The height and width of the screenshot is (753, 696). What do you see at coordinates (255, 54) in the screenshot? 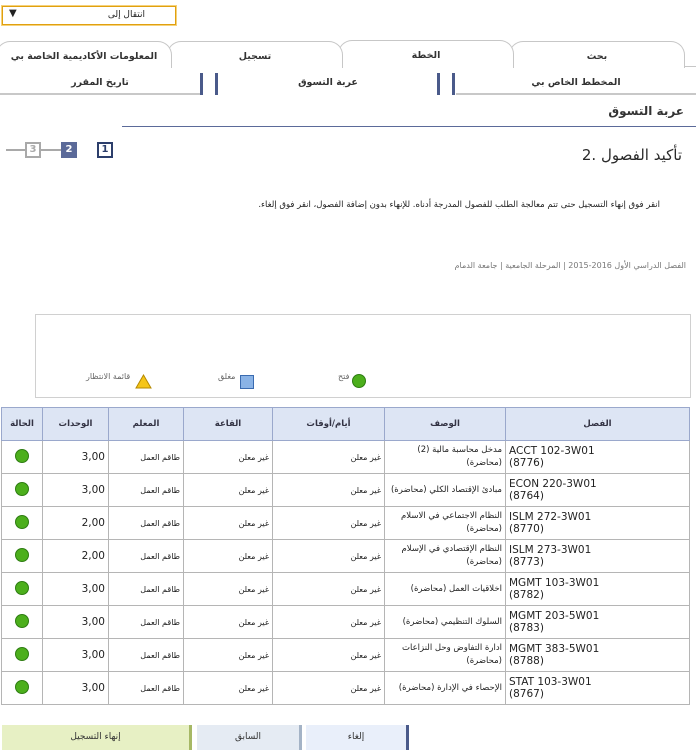
I see `tab-enroll: تسجيل` at bounding box center [255, 54].